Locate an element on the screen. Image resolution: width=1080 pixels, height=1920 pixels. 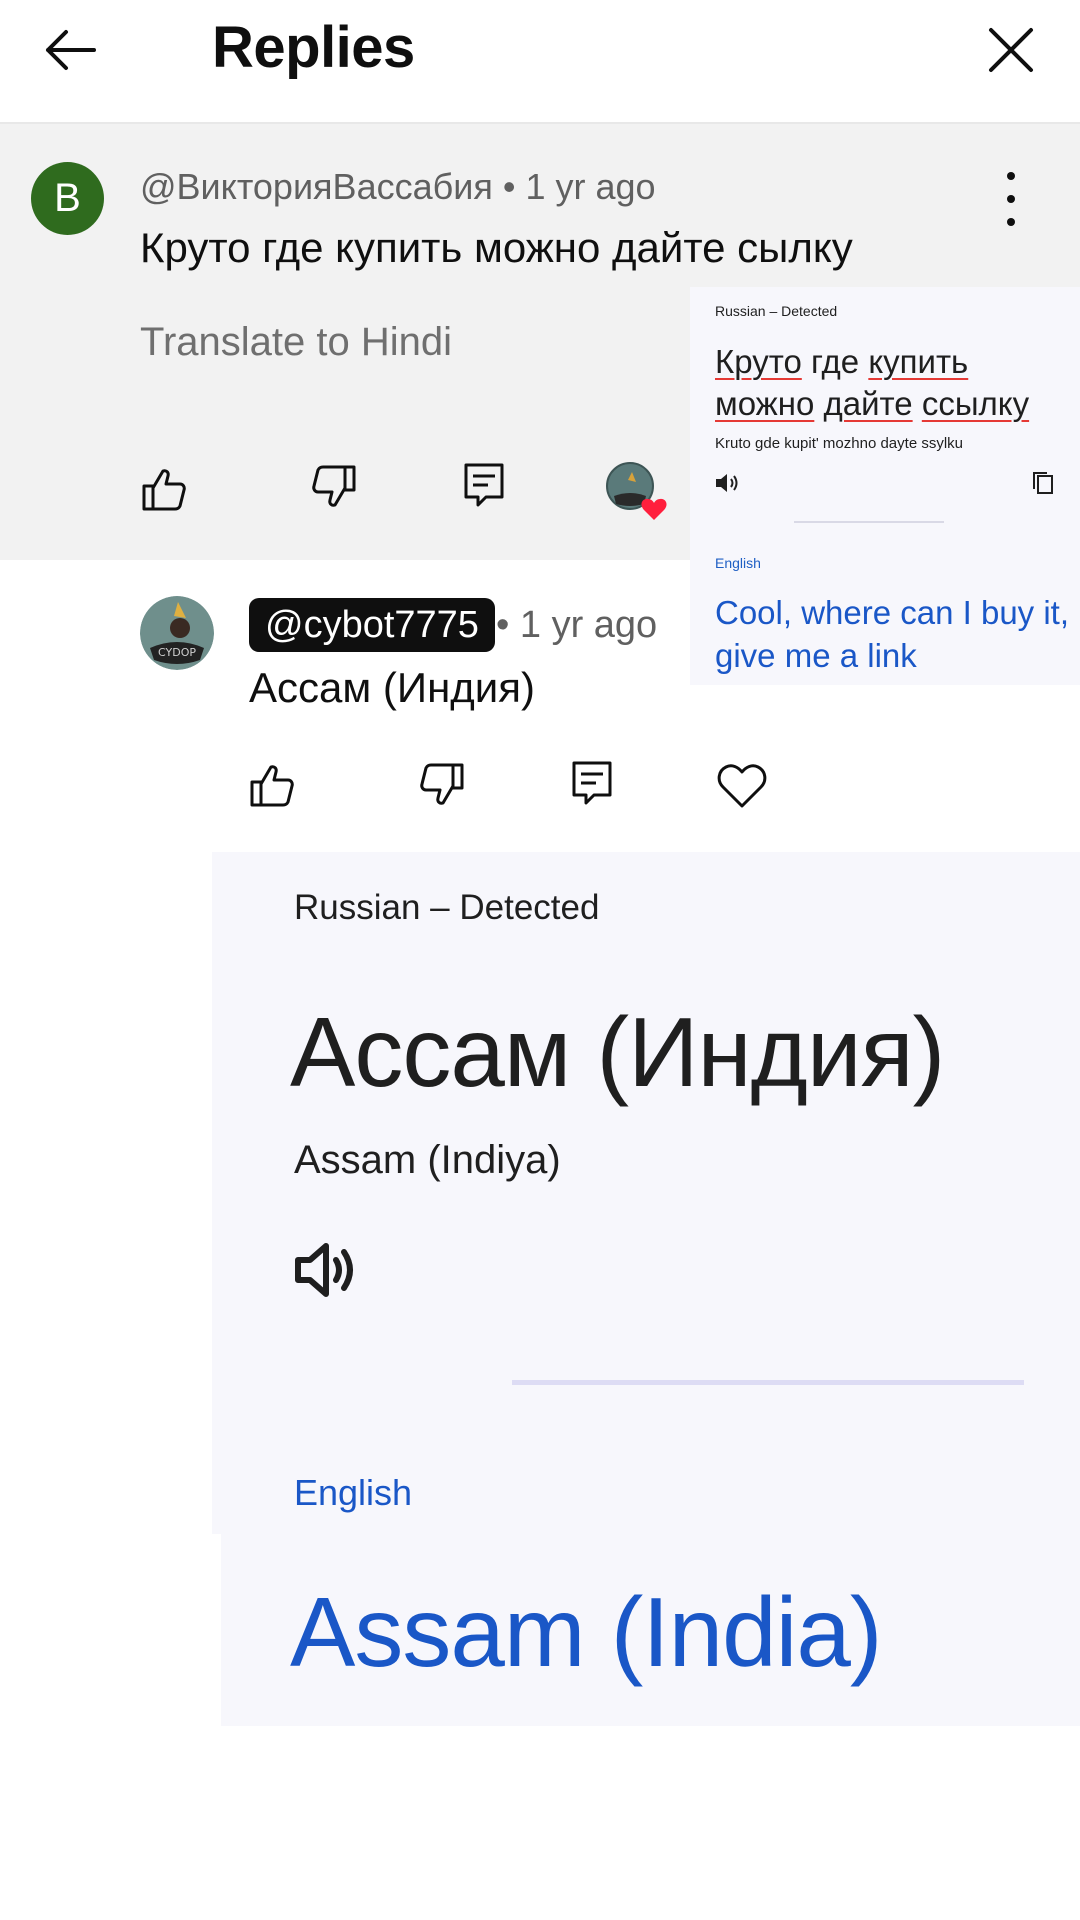
like-button is located at coordinates (164, 490).